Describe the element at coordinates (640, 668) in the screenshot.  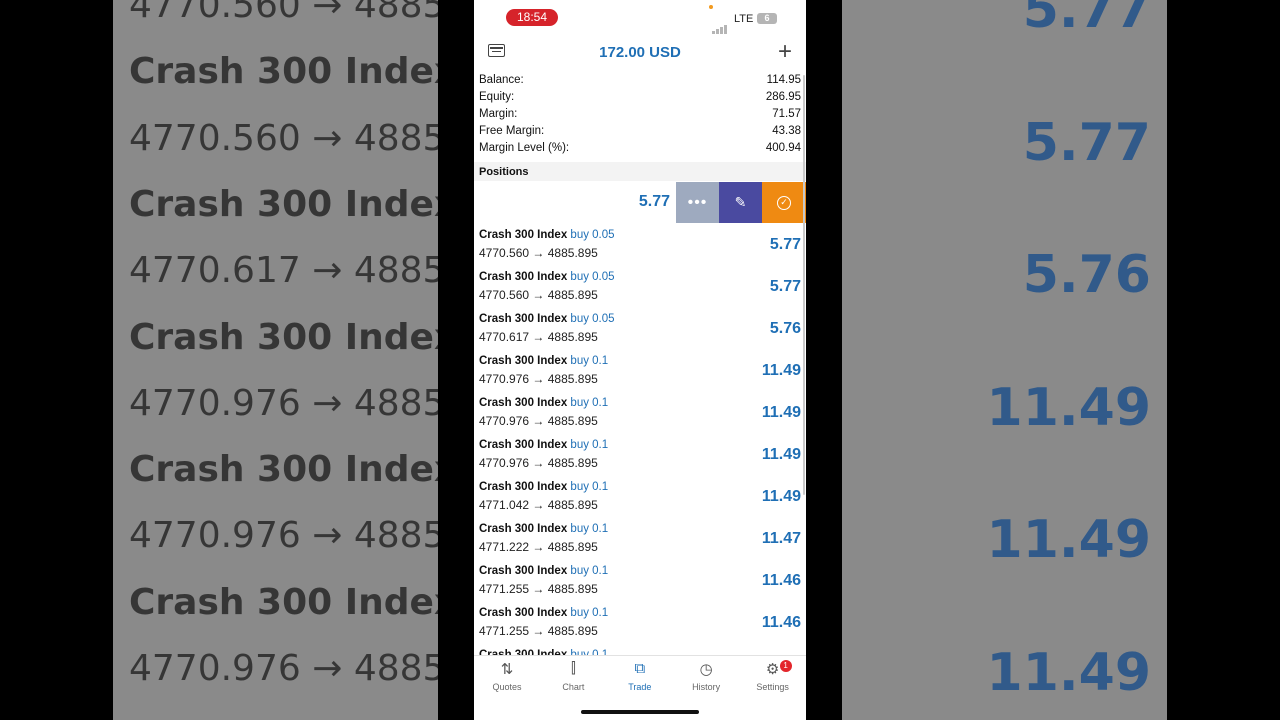
I see `trade-icon: ⧉` at that location.